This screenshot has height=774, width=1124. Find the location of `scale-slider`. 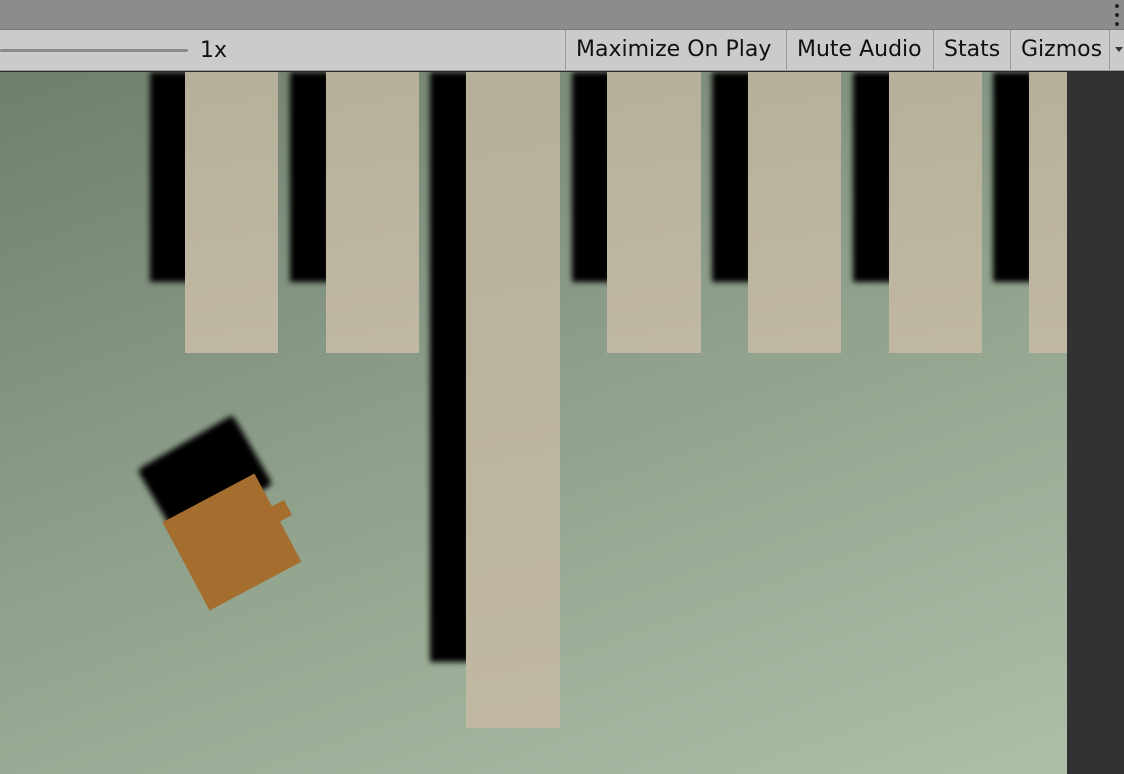

scale-slider is located at coordinates (94, 50).